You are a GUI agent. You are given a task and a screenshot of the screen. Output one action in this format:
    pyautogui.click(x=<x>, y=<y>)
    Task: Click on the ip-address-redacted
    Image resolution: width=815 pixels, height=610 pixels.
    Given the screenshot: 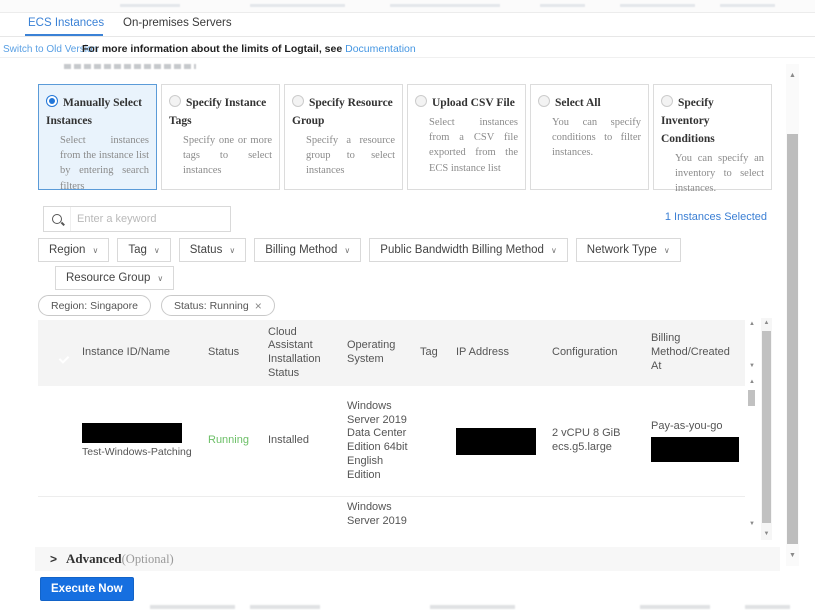 What is the action you would take?
    pyautogui.click(x=496, y=441)
    